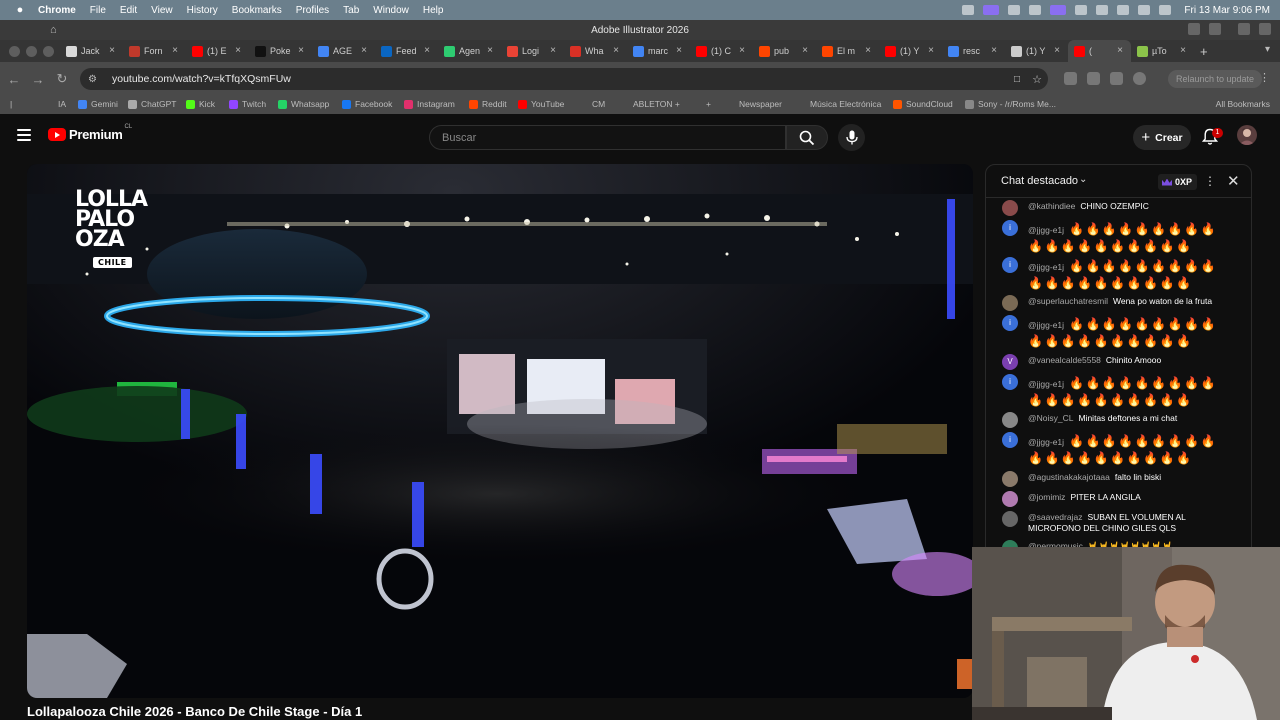 The width and height of the screenshot is (1280, 720). I want to click on bookmark-item: YouTube, so click(541, 104).